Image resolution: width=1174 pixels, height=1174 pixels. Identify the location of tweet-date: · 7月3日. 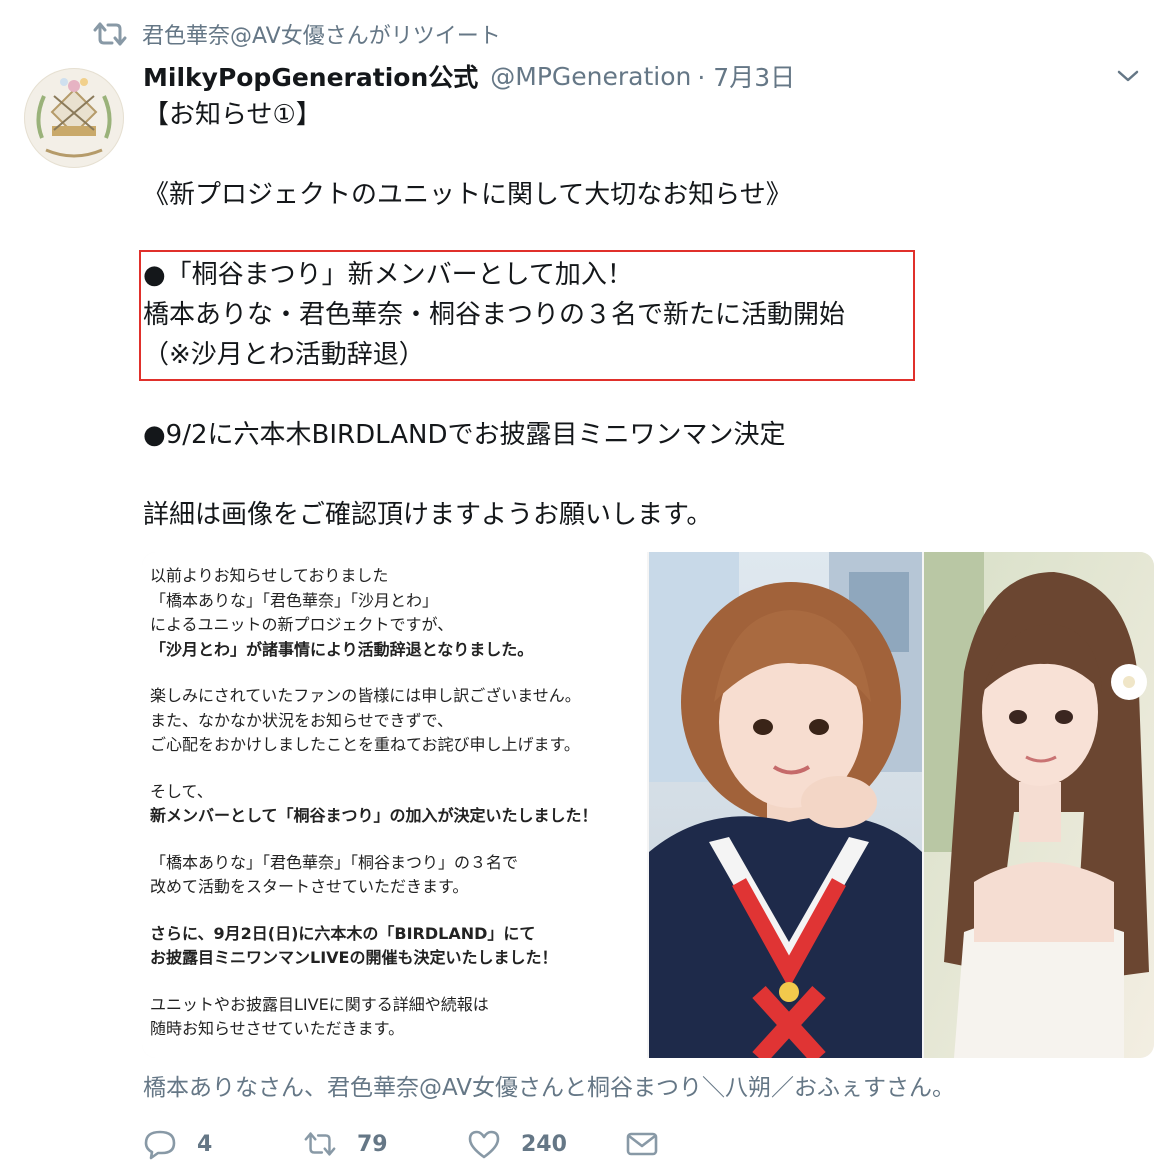
(746, 76).